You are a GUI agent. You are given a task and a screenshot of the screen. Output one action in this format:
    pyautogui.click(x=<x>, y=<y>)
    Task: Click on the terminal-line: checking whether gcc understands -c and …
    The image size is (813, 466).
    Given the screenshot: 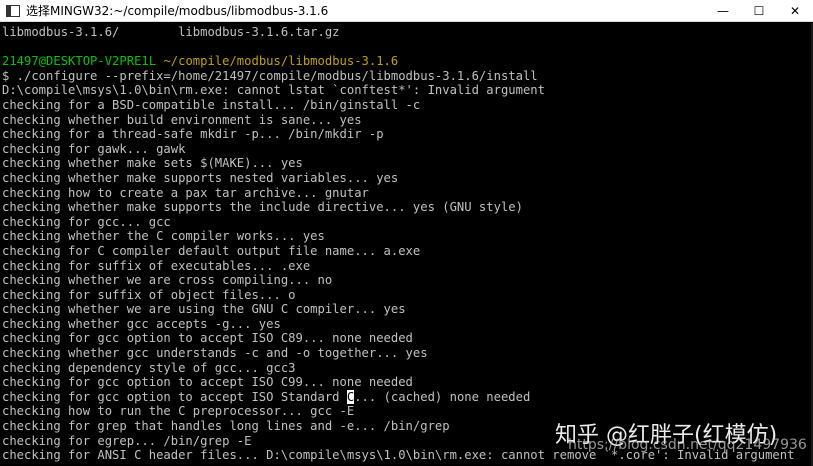 What is the action you would take?
    pyautogui.click(x=215, y=353)
    